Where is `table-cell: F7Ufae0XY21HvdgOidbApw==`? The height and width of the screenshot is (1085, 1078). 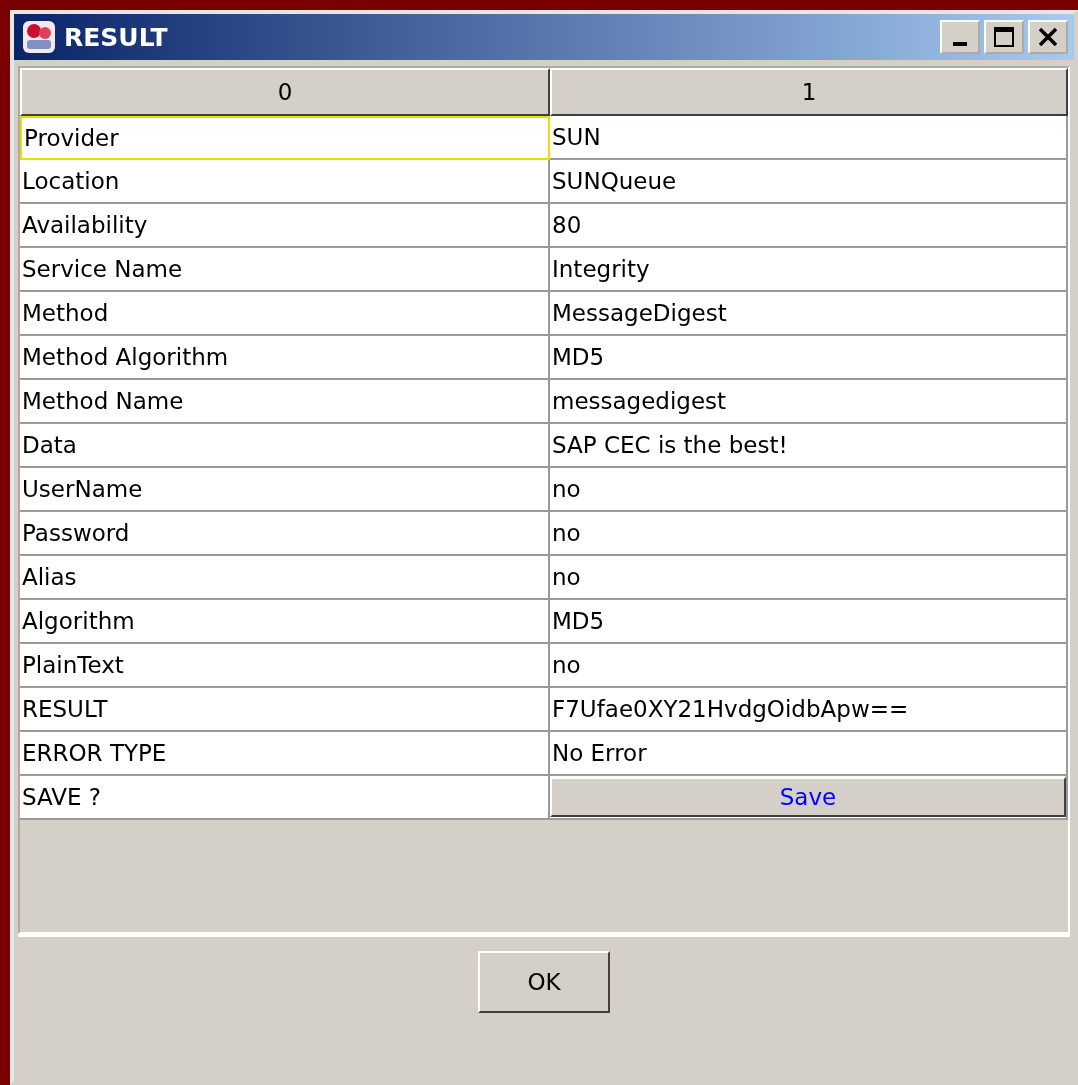 table-cell: F7Ufae0XY21HvdgOidbApw== is located at coordinates (809, 710).